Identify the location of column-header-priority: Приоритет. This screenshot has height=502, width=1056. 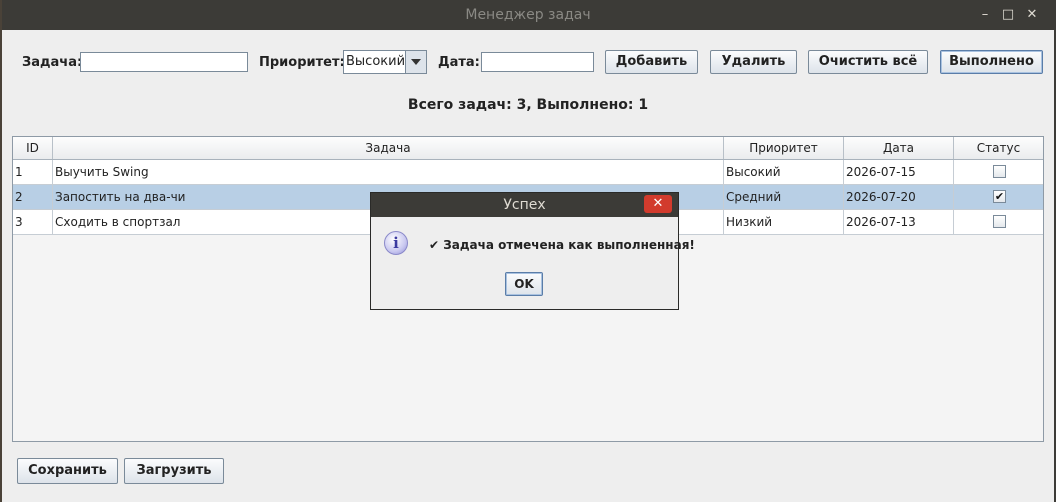
(784, 148).